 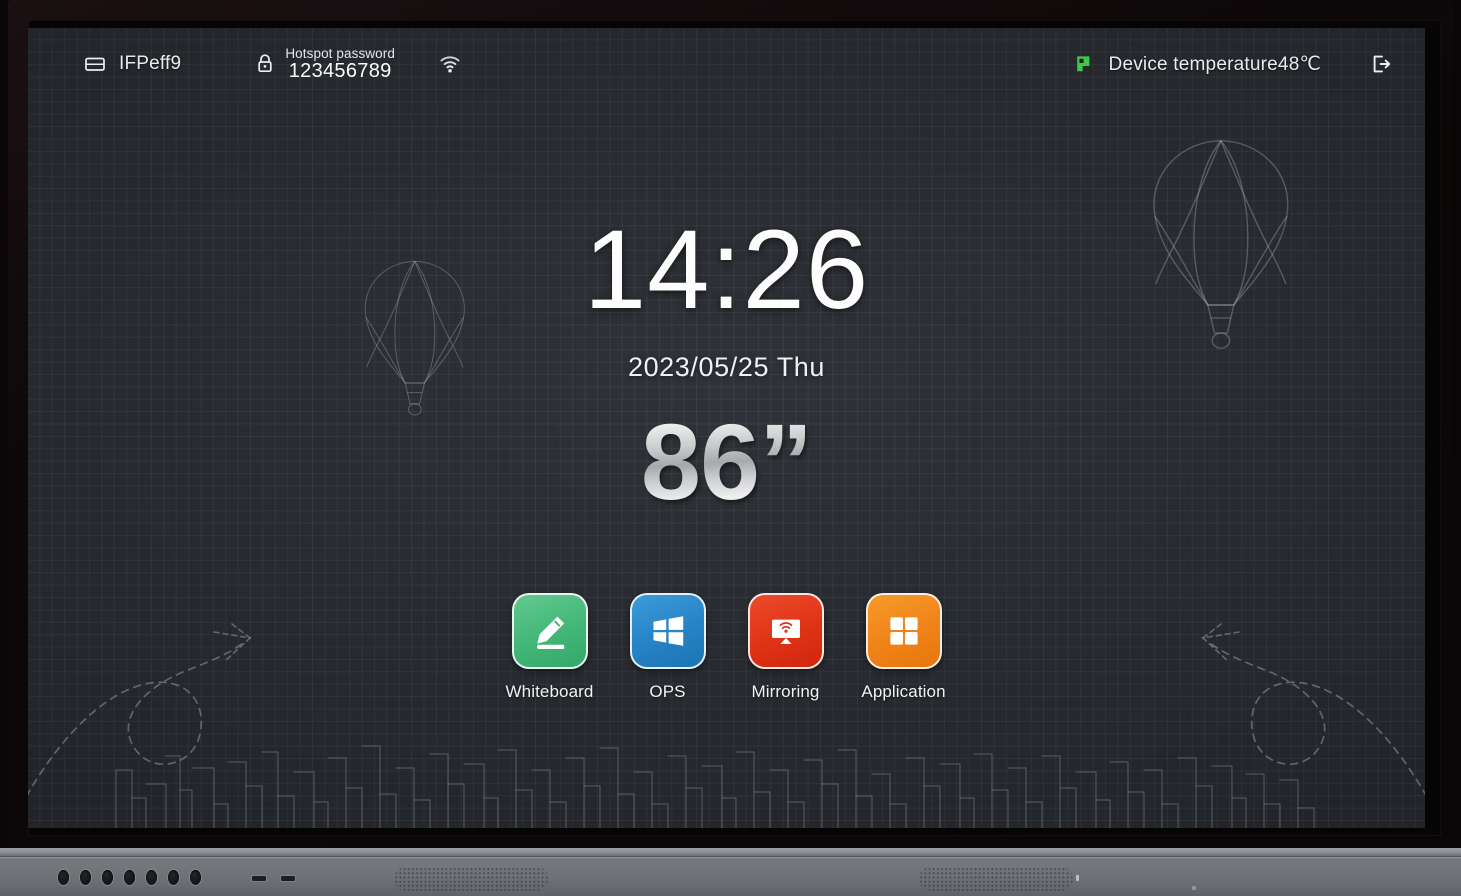 What do you see at coordinates (273, 878) in the screenshot?
I see `front-slot-row` at bounding box center [273, 878].